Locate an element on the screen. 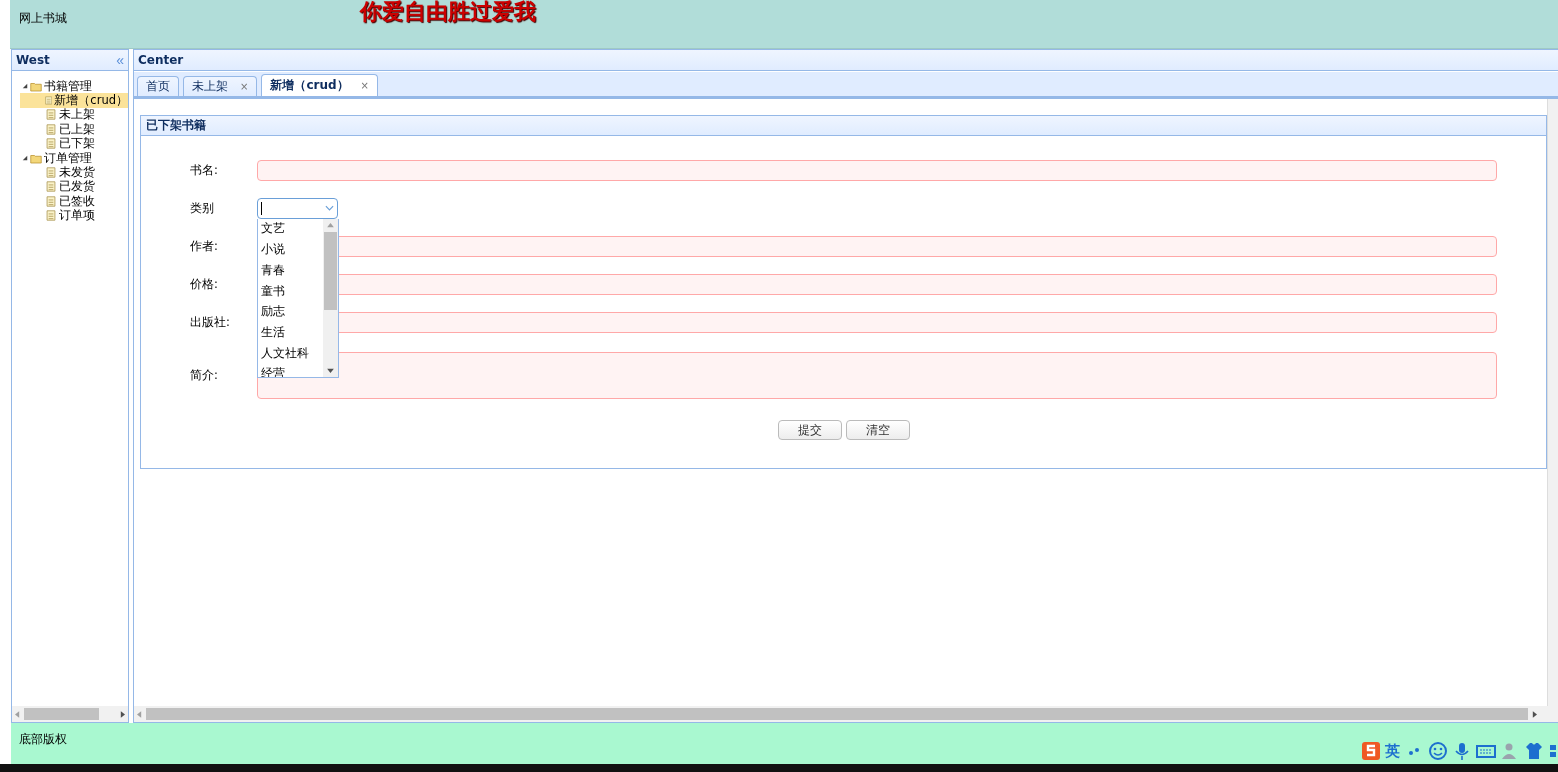 This screenshot has width=1558, height=772. footer-text: 底部版权 is located at coordinates (42, 740).